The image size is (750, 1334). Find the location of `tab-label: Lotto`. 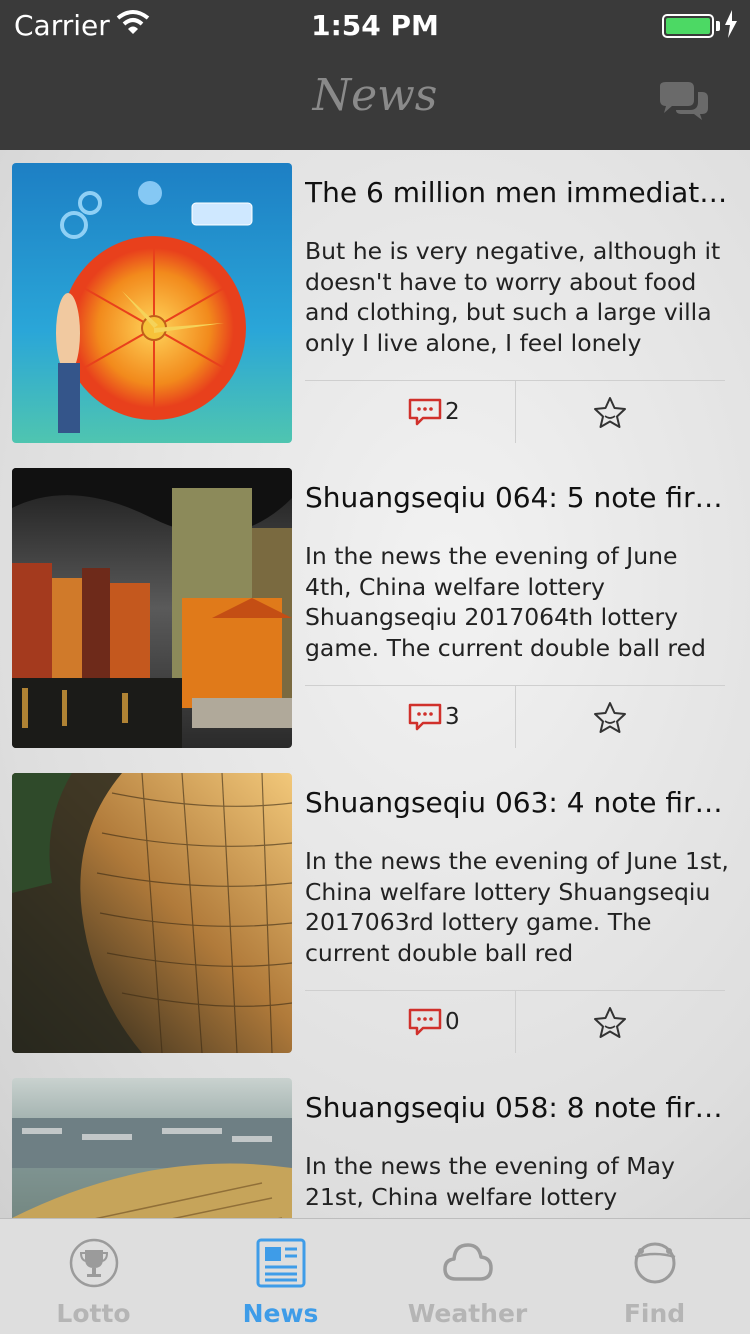

tab-label: Lotto is located at coordinates (93, 1313).